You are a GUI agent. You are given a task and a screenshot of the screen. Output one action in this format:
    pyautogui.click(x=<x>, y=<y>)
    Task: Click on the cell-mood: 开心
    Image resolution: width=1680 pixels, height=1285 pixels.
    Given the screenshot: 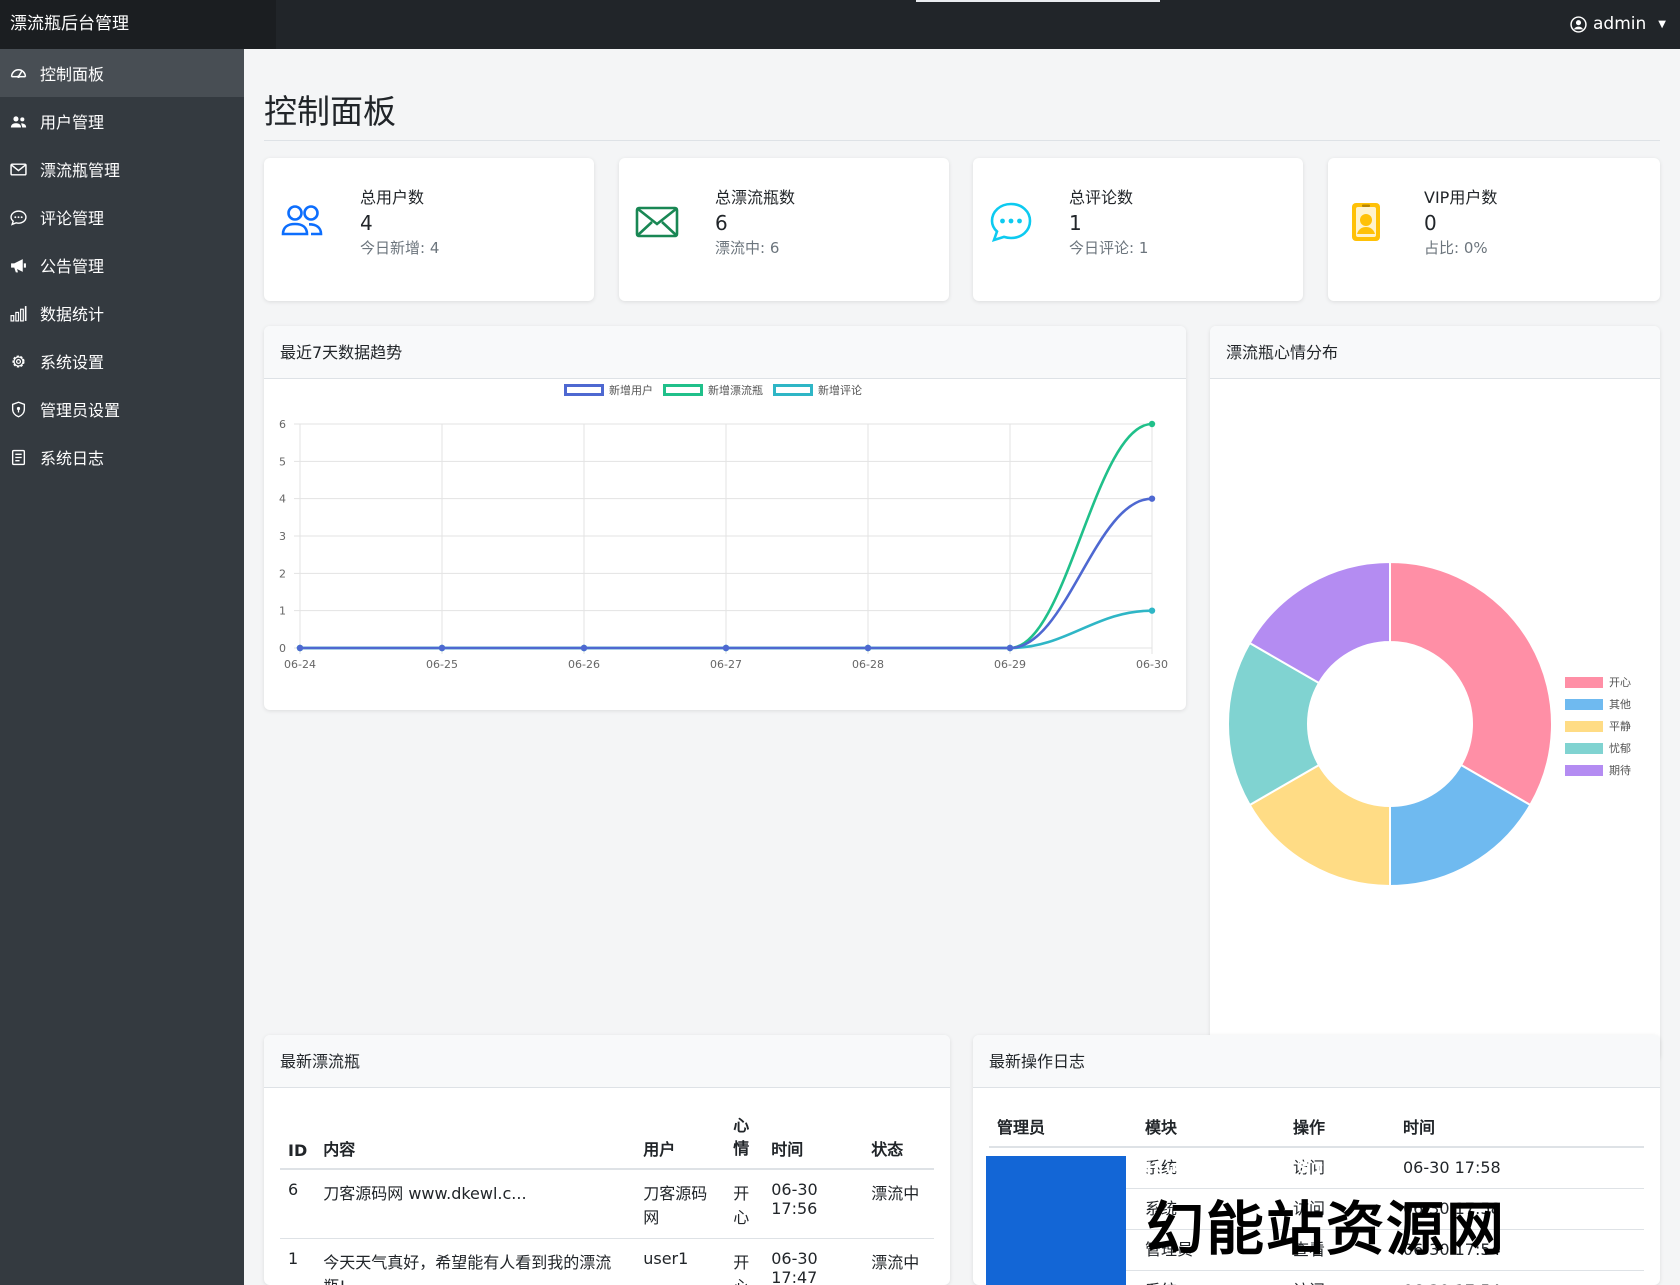 What is the action you would take?
    pyautogui.click(x=744, y=1204)
    